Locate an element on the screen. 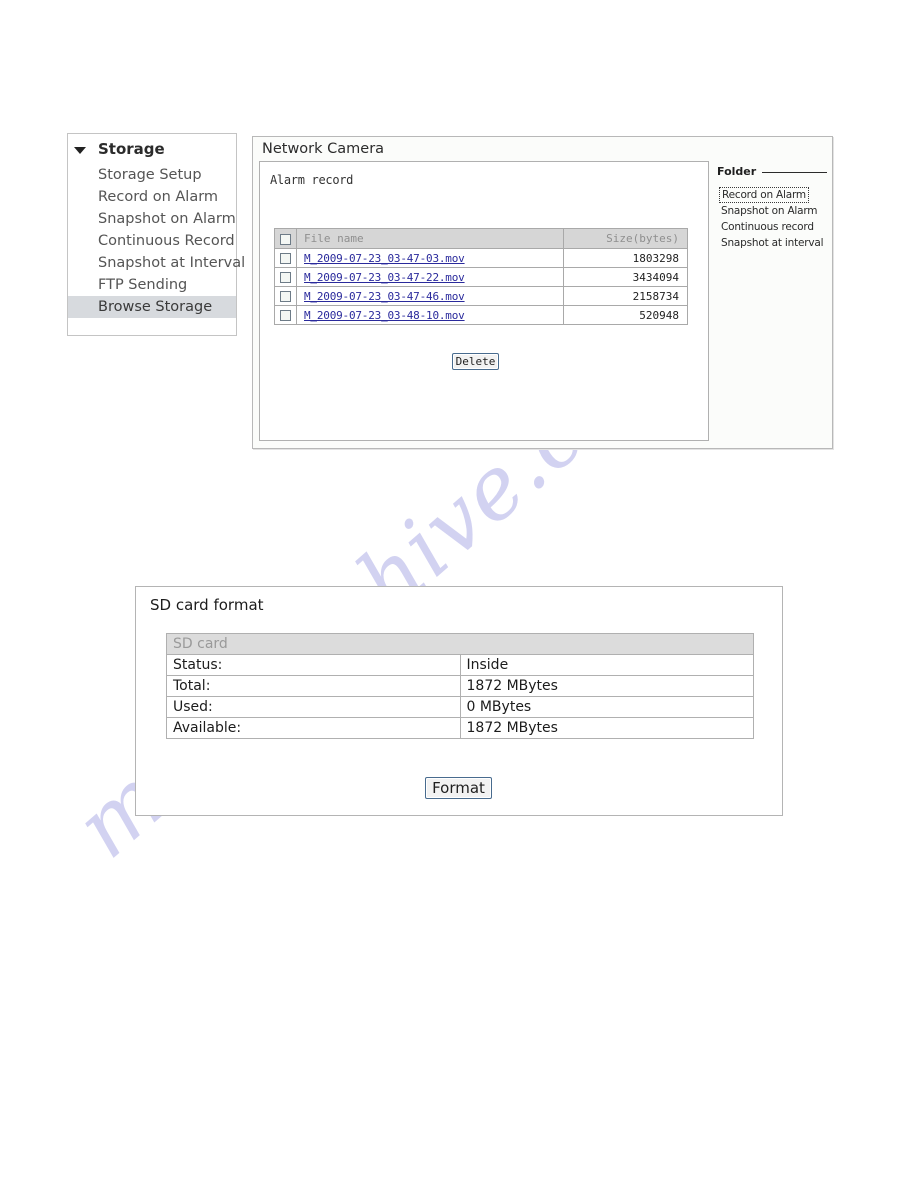 This screenshot has width=918, height=1188. folder-item-record-on-alarm: Record on Alarm is located at coordinates (764, 195).